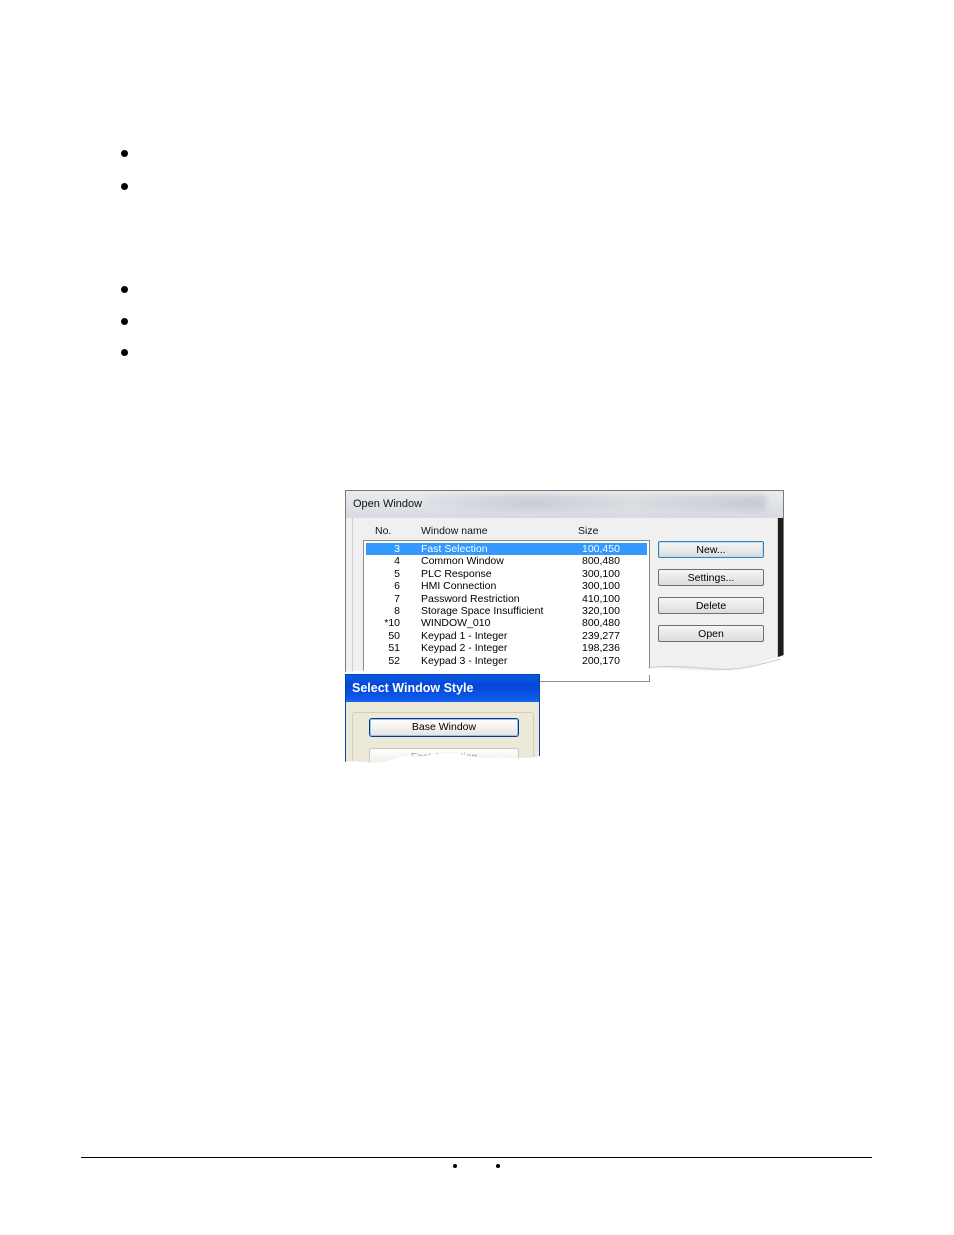  What do you see at coordinates (506, 623) in the screenshot?
I see `window-list-row: *10 WINDOW_010 800,480` at bounding box center [506, 623].